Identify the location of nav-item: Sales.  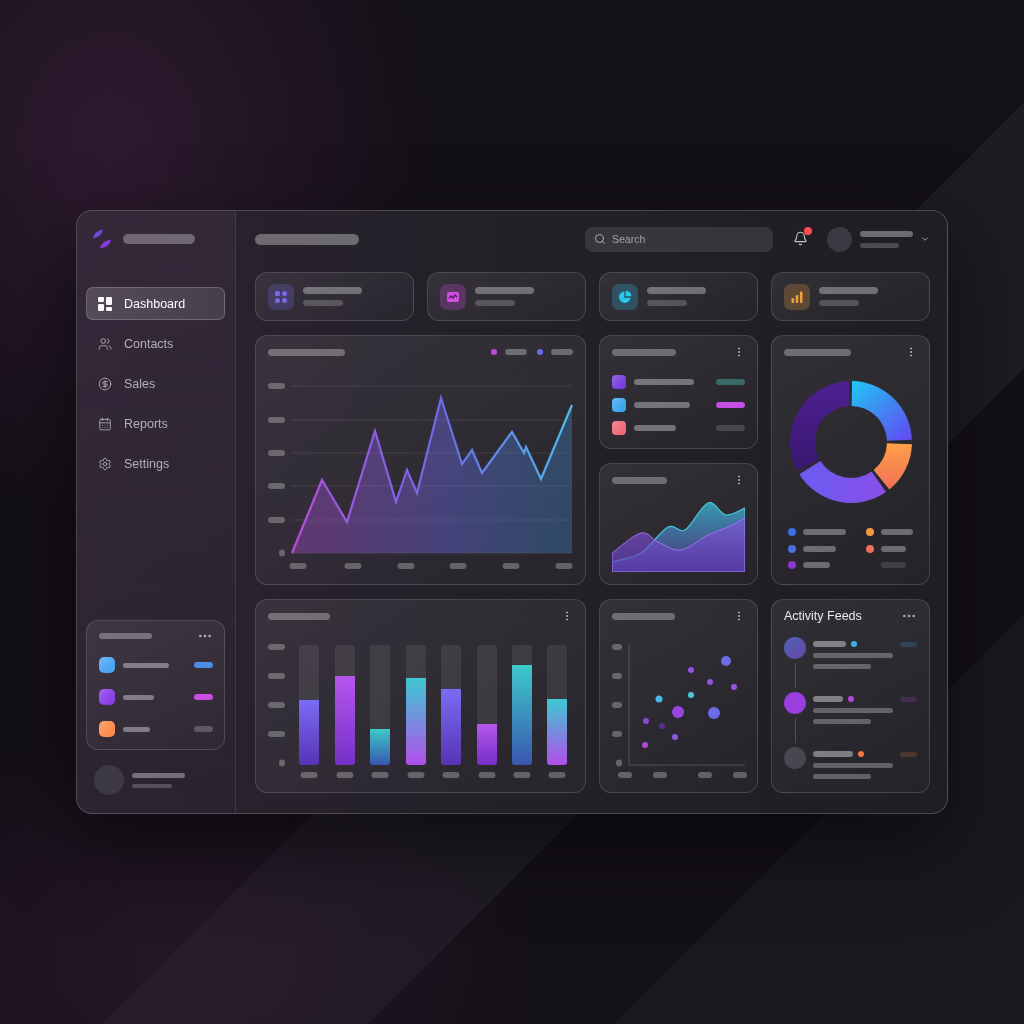
(155, 383).